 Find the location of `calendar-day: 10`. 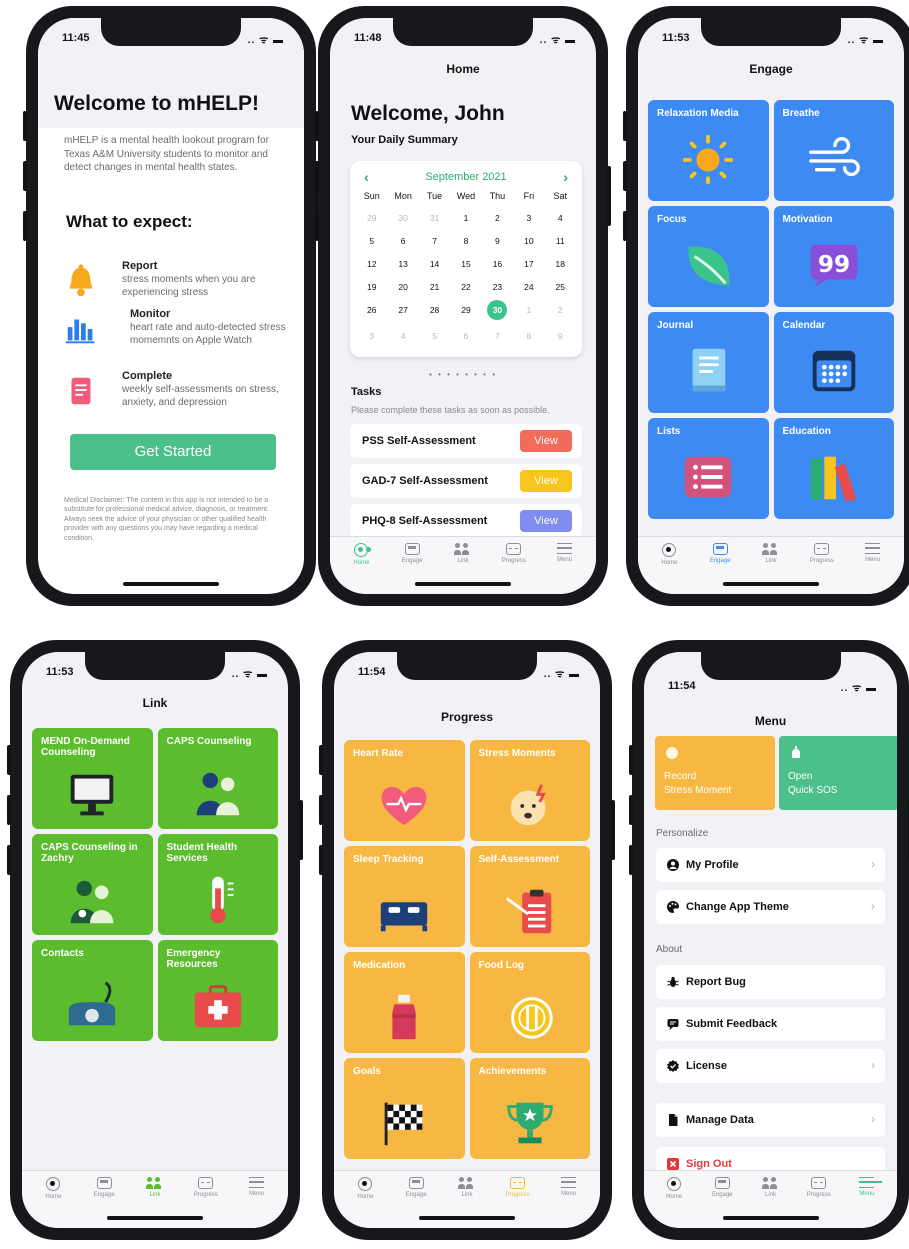

calendar-day: 10 is located at coordinates (528, 241).